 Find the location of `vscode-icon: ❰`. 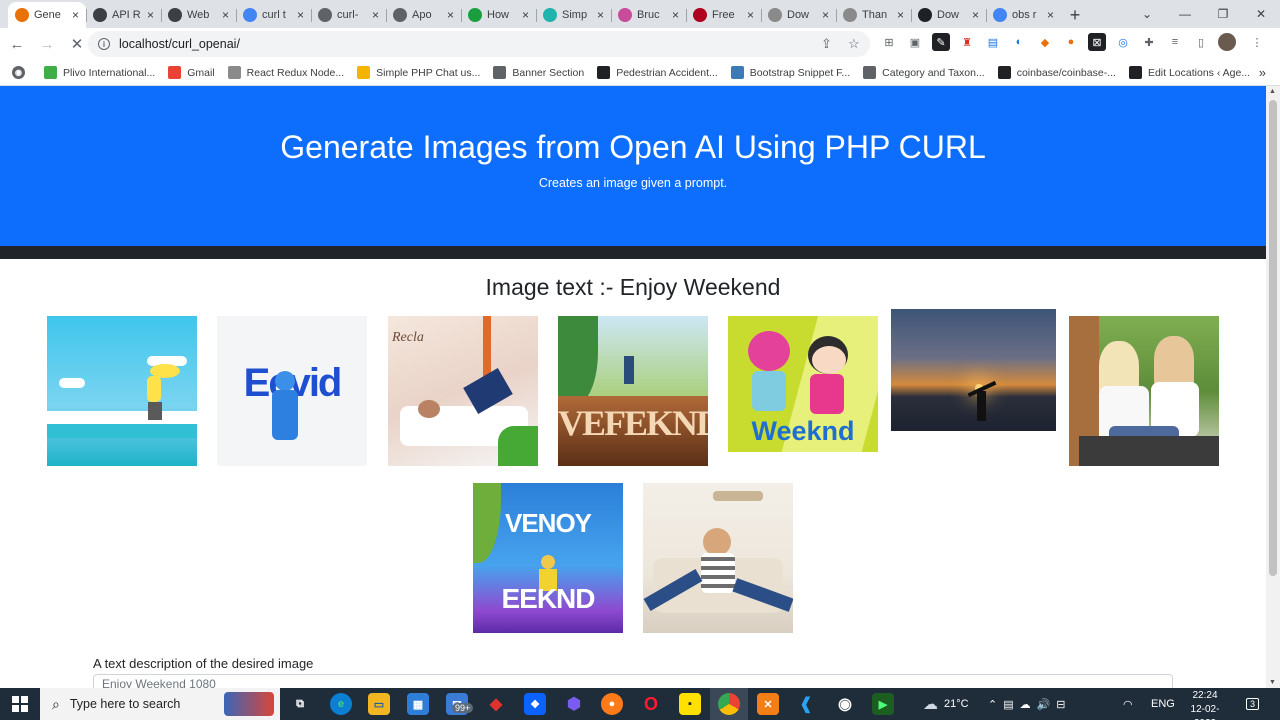

vscode-icon: ❰ is located at coordinates (806, 704).